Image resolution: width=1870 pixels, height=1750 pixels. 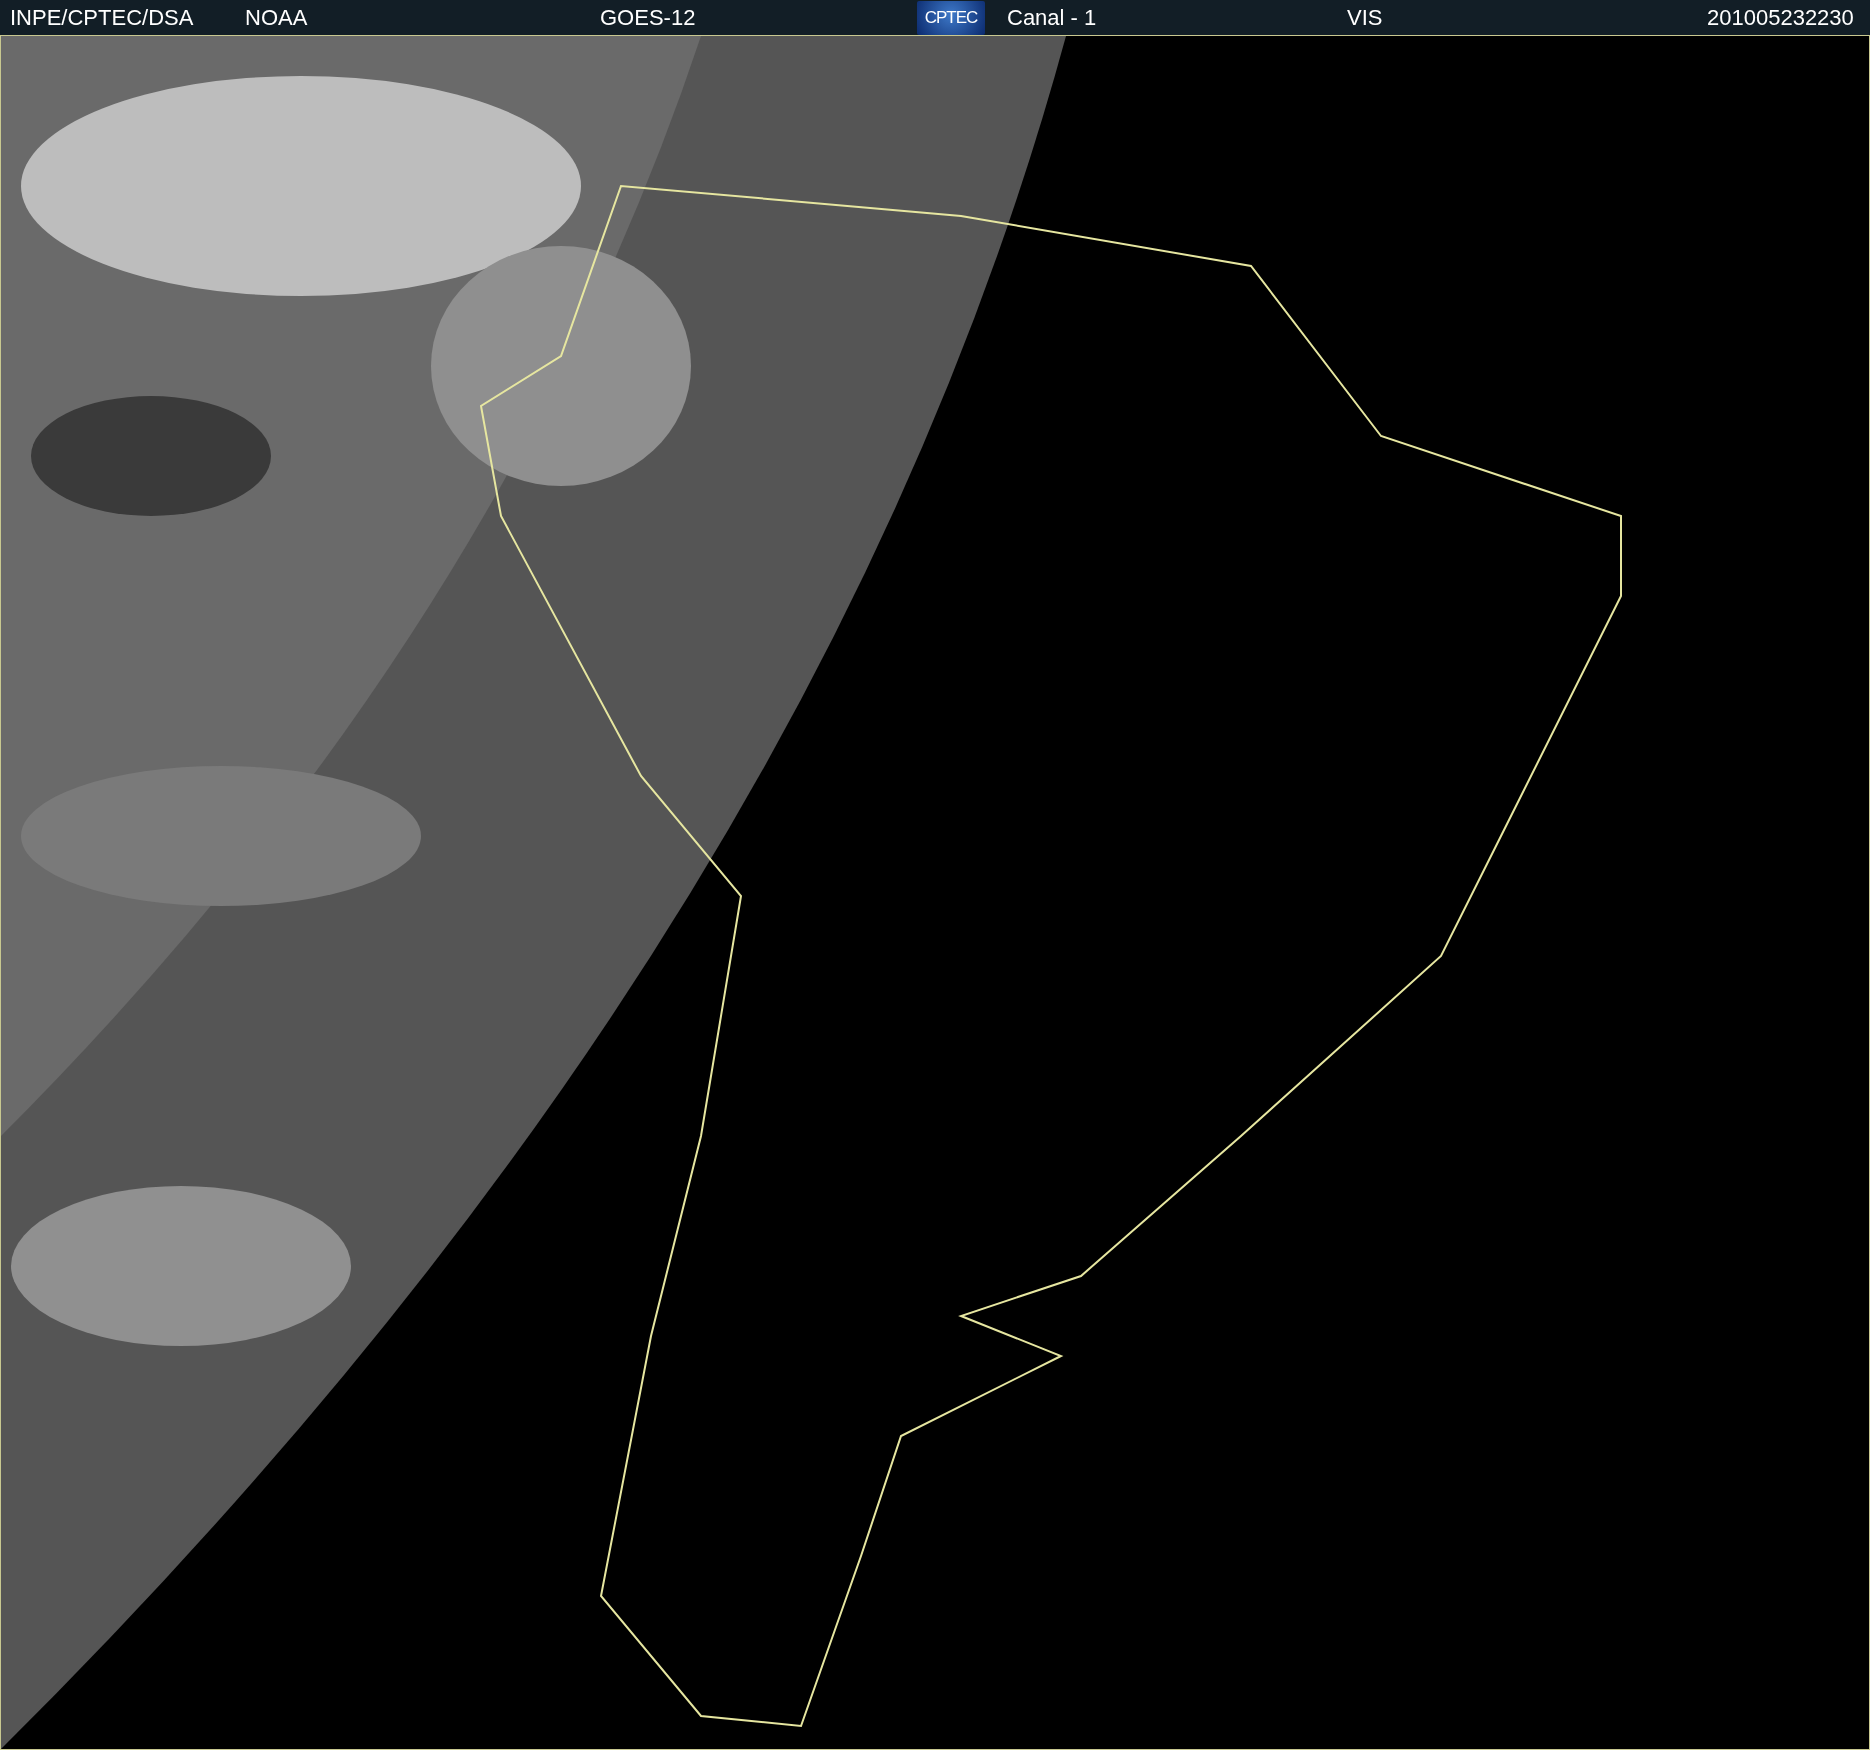 What do you see at coordinates (1052, 17) in the screenshot?
I see `header-label: Canal - 1` at bounding box center [1052, 17].